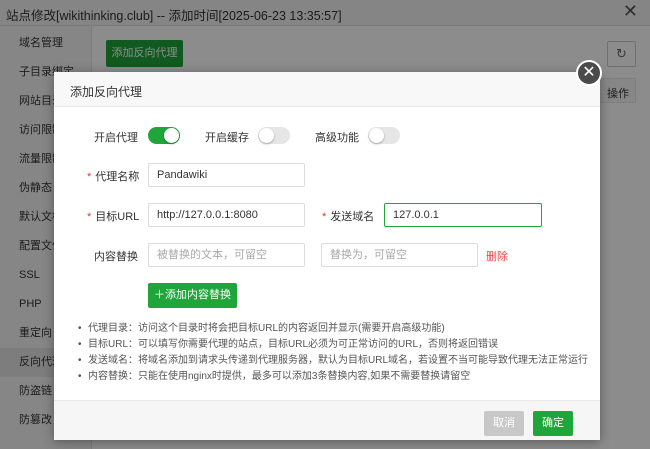 This screenshot has height=449, width=650. I want to click on content-replace-label: 内容替换, so click(116, 257).